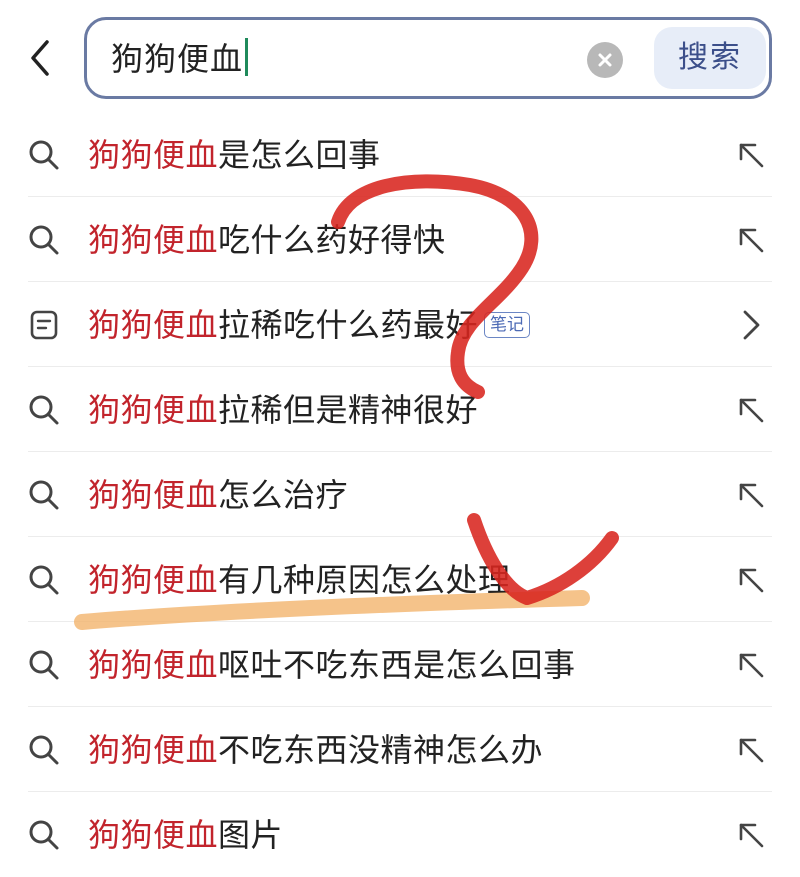 The height and width of the screenshot is (877, 800). I want to click on note-doc-icon, so click(44, 325).